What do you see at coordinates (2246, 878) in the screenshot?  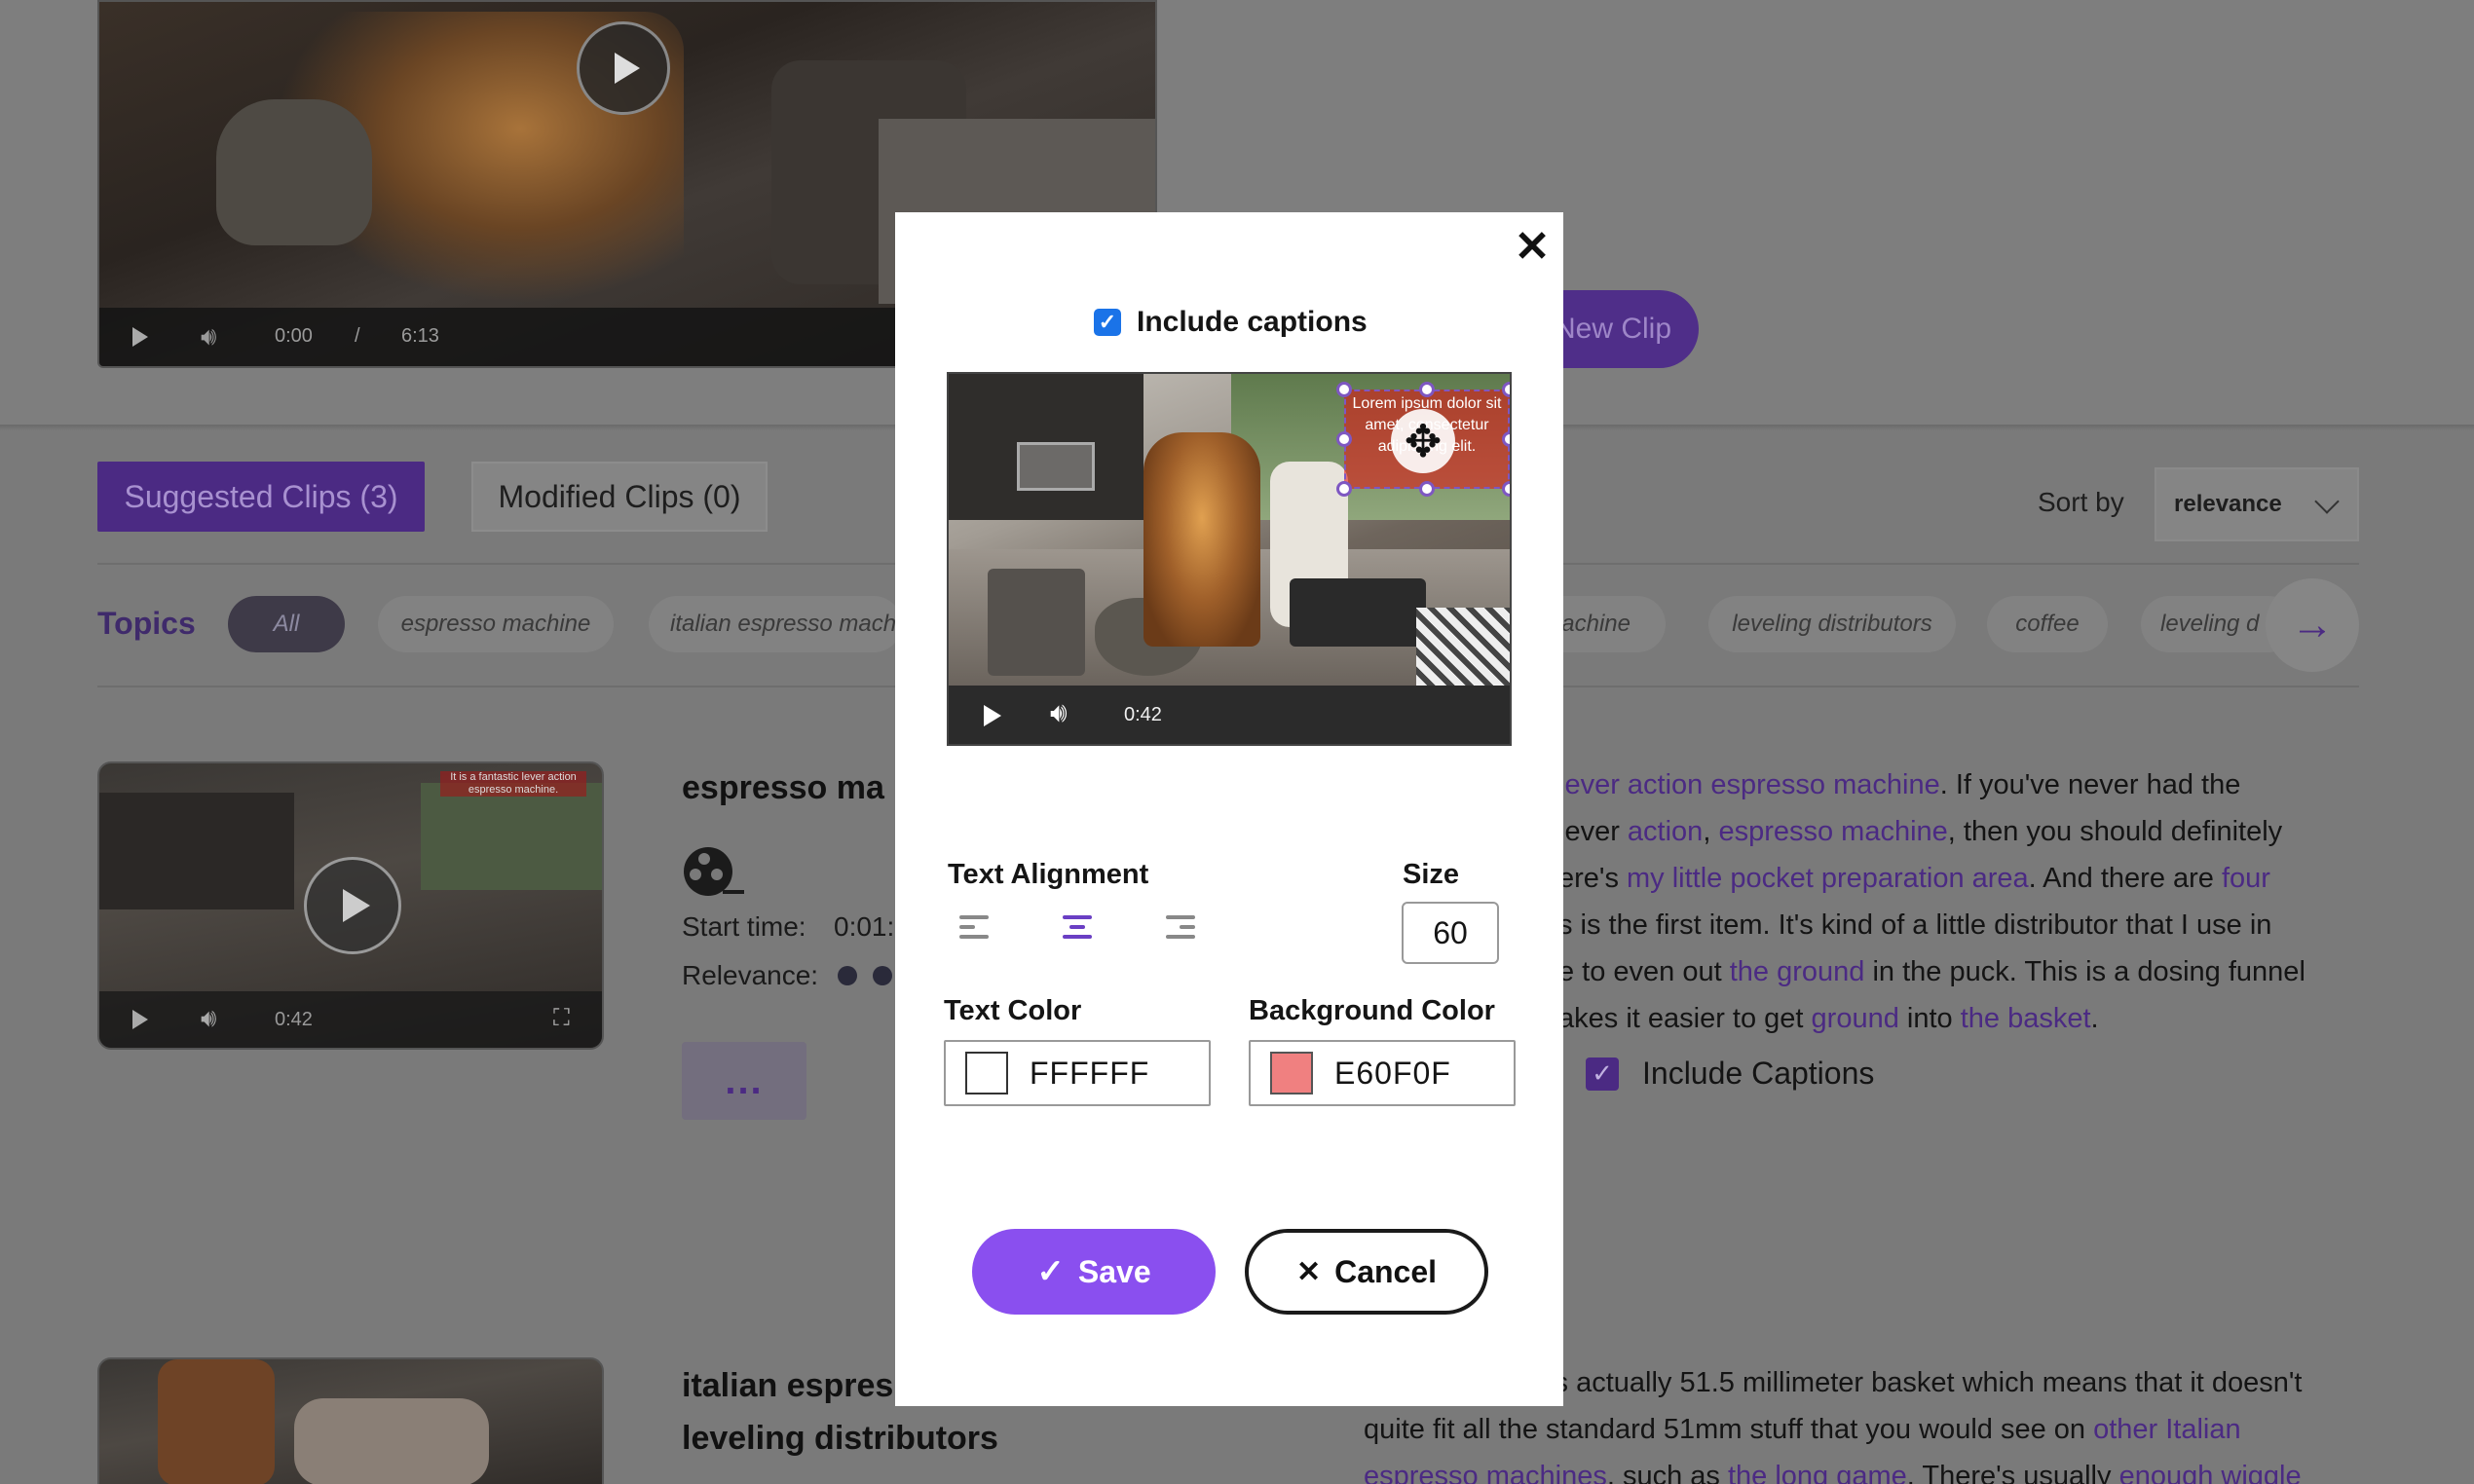 I see `transcript-keyword: four` at bounding box center [2246, 878].